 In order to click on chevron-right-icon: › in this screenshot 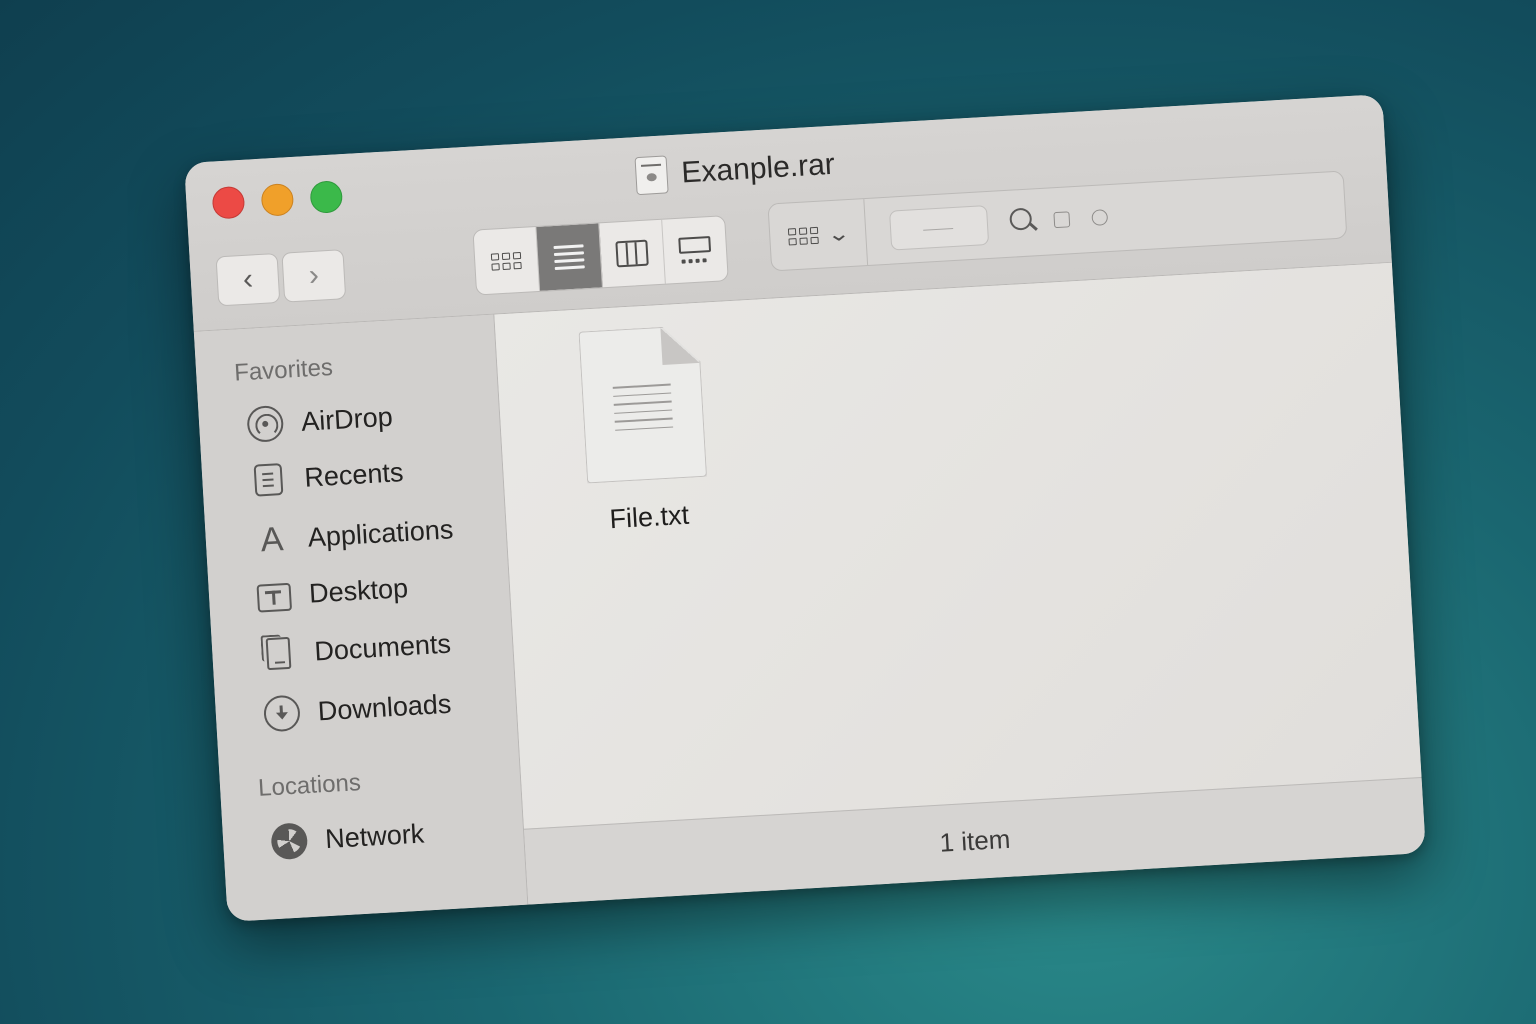, I will do `click(313, 275)`.